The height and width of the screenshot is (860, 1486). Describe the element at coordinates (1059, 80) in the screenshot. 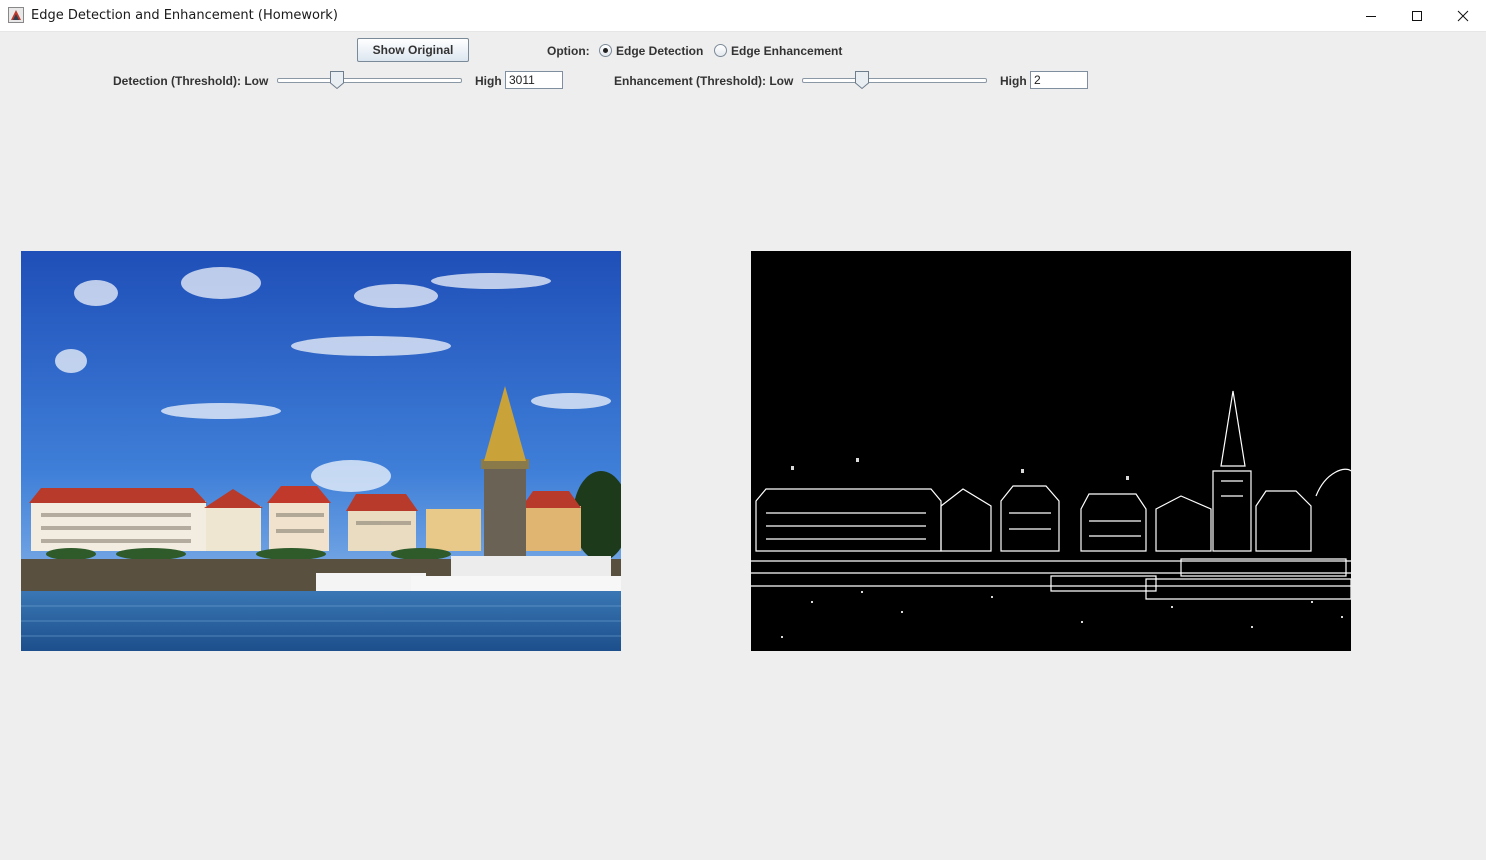

I see `enhancement-high-field: 2` at that location.